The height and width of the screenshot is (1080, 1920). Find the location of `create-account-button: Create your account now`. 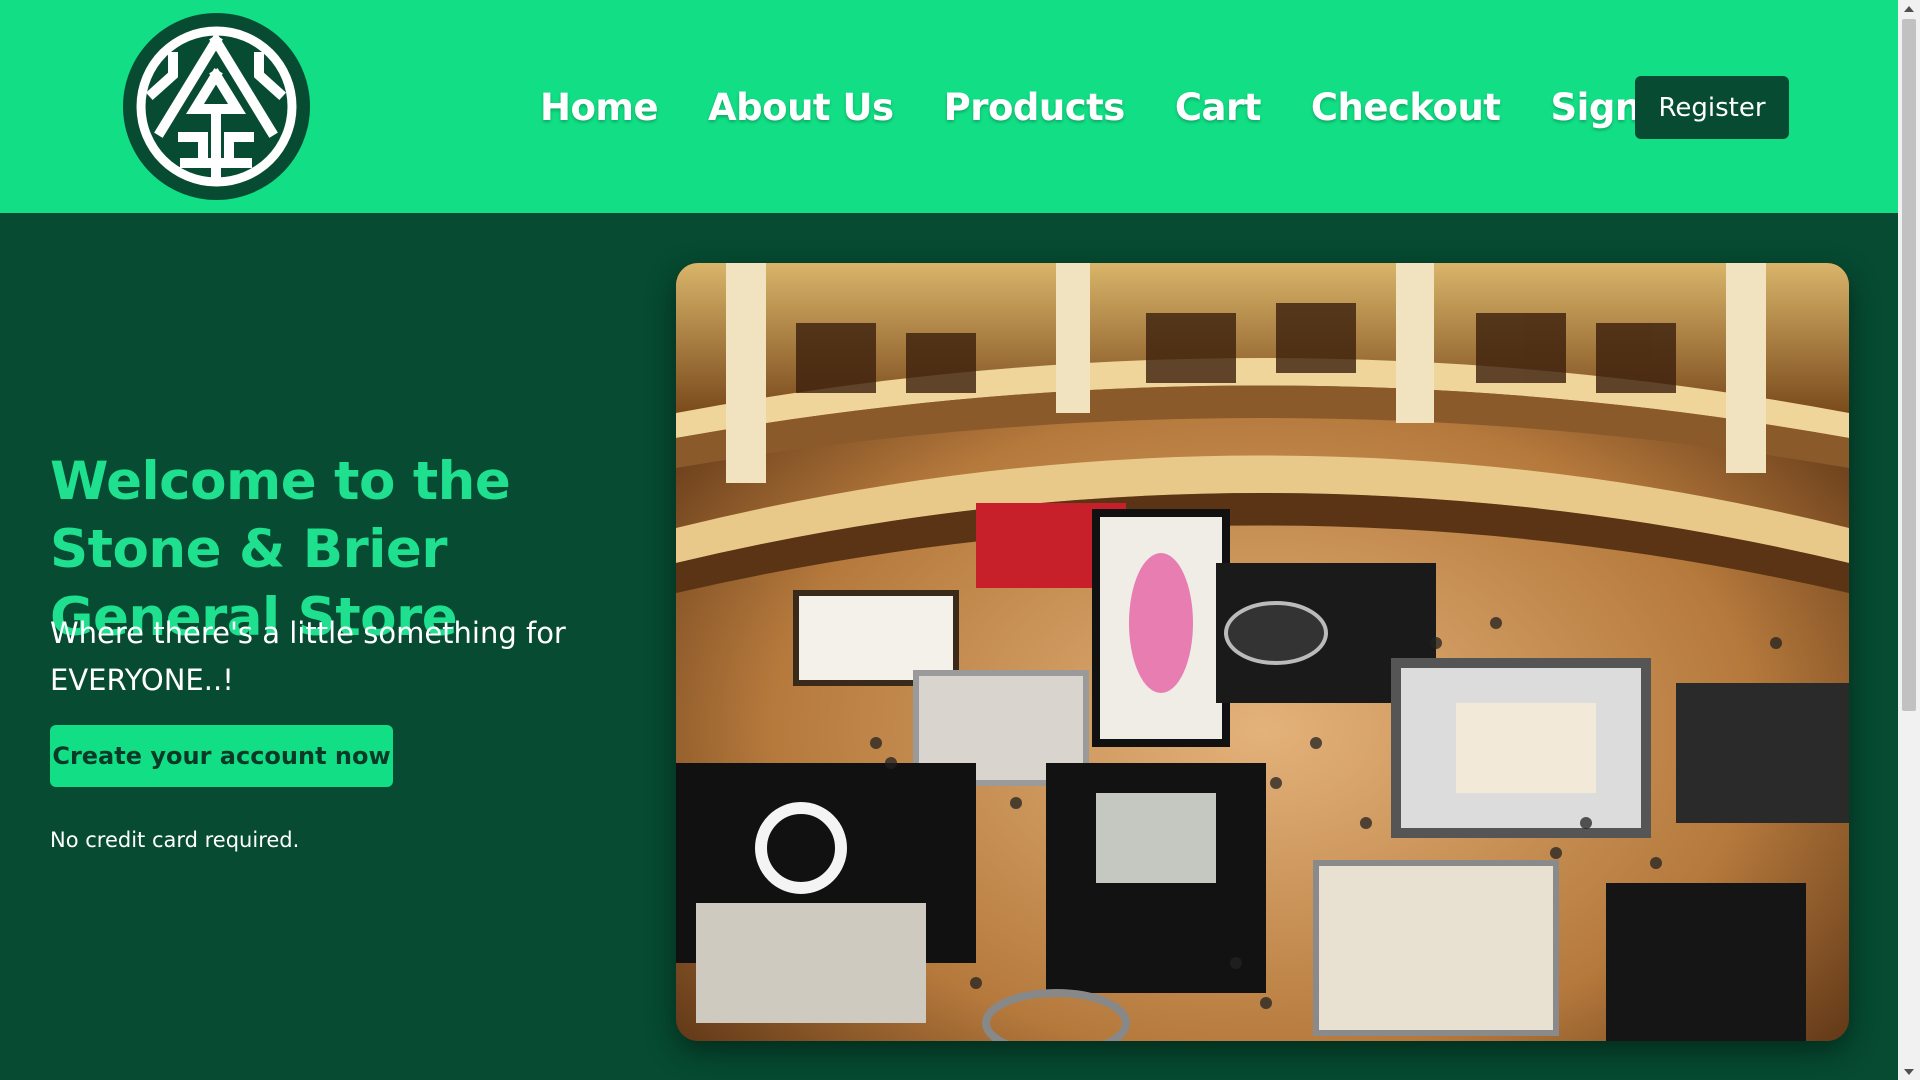

create-account-button: Create your account now is located at coordinates (221, 756).